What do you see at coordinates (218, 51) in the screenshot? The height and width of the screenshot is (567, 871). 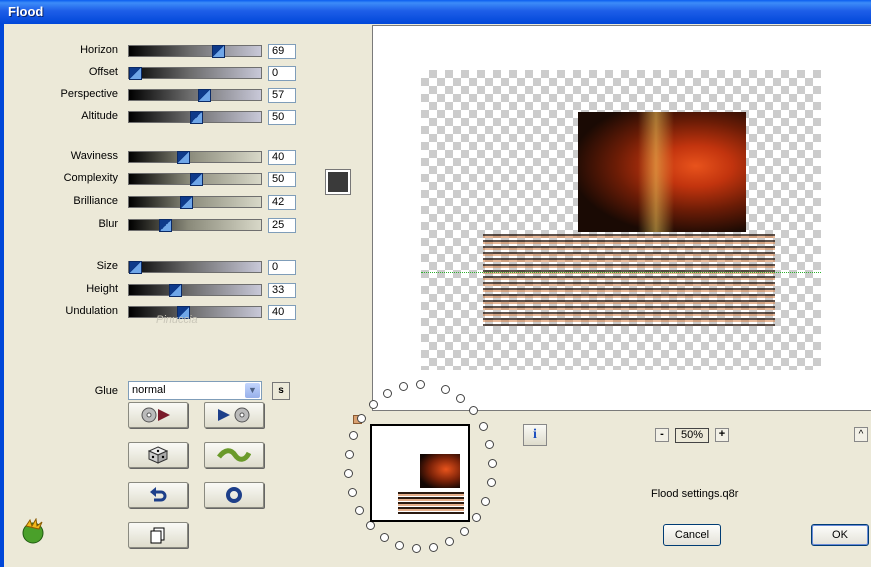 I see `slider-thumb-horizon` at bounding box center [218, 51].